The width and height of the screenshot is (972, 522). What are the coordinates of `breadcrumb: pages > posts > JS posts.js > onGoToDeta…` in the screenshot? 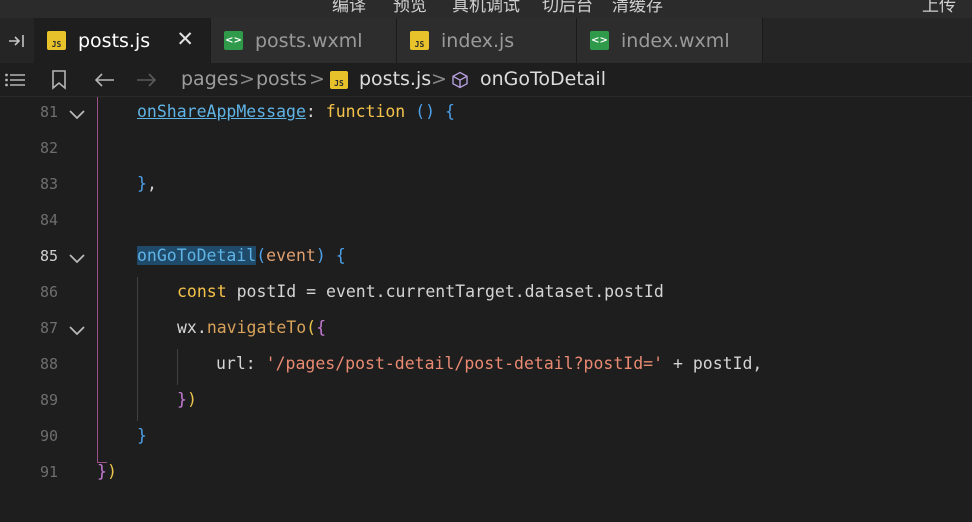 It's located at (486, 80).